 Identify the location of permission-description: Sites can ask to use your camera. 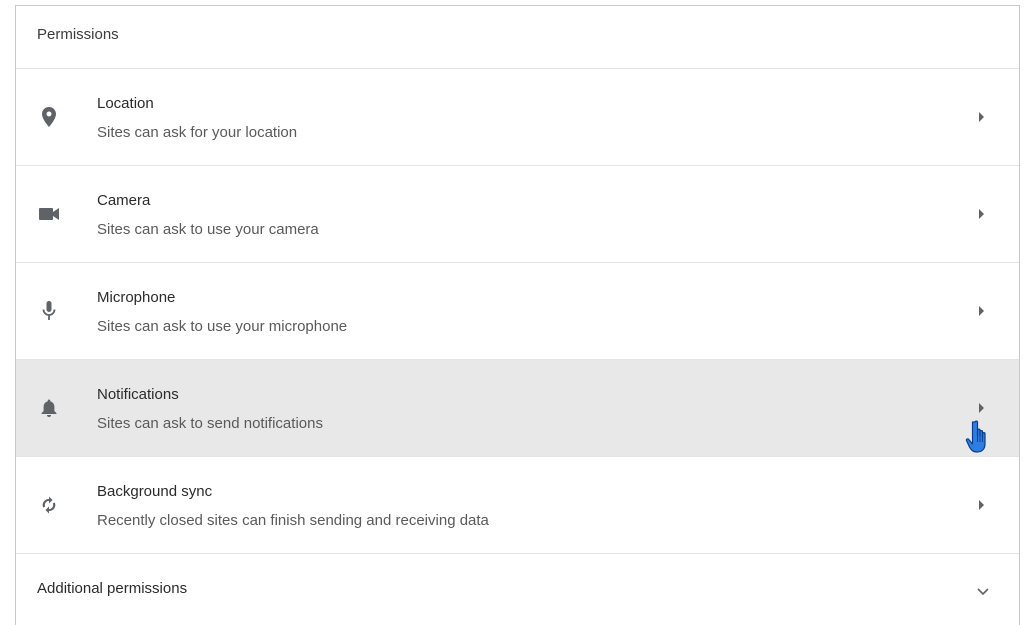
(208, 229).